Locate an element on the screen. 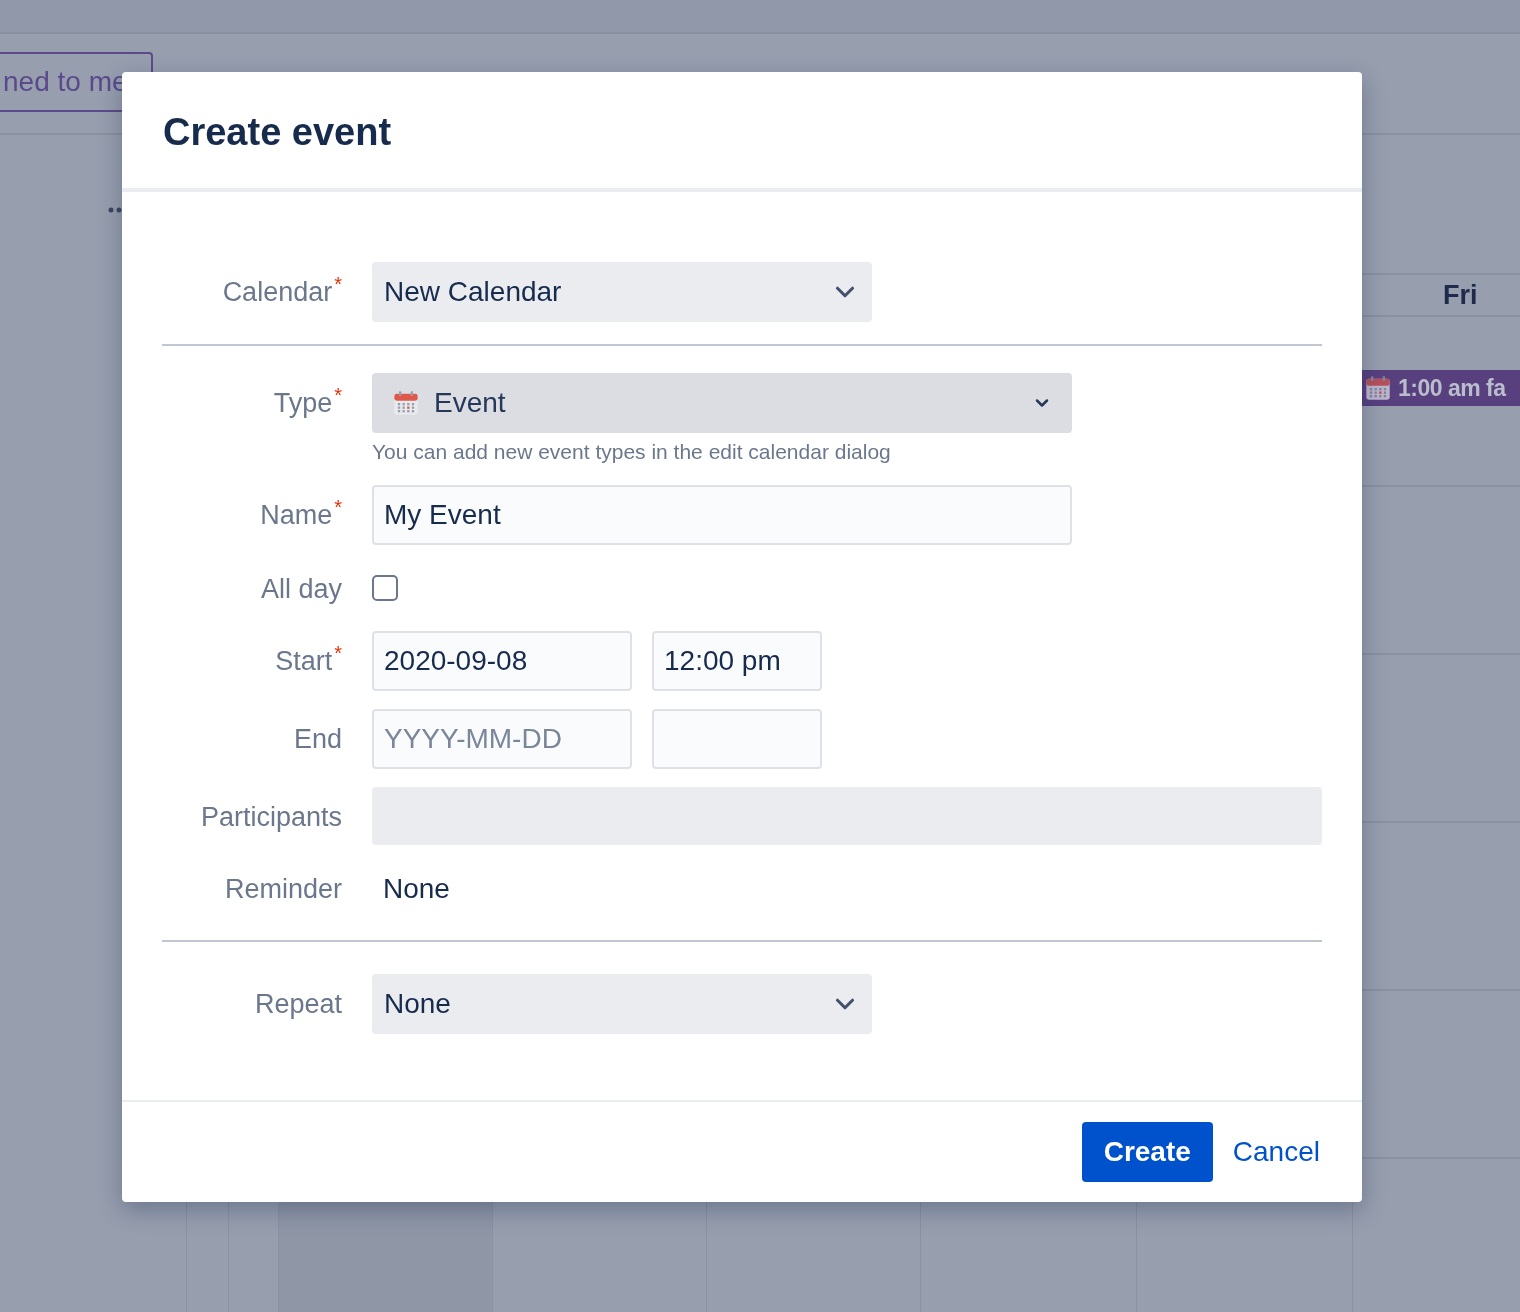 The height and width of the screenshot is (1312, 1520). time-input: 12:00 pm is located at coordinates (737, 661).